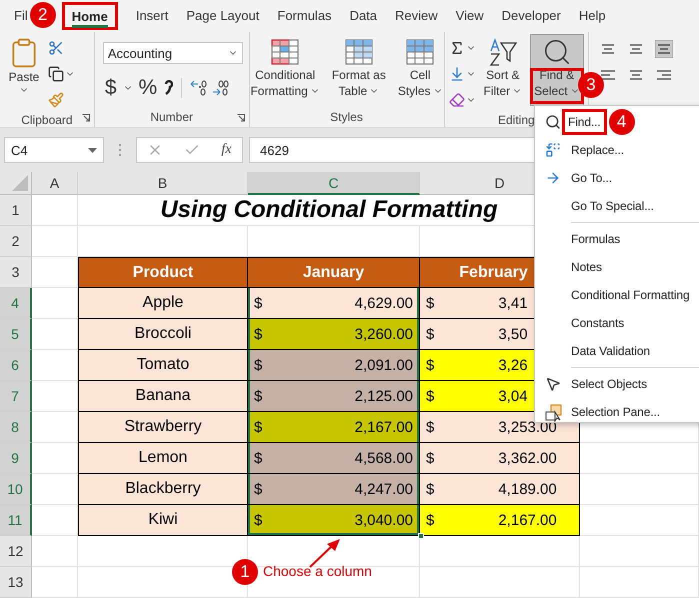  Describe the element at coordinates (55, 183) in the screenshot. I see `column-header: A` at that location.